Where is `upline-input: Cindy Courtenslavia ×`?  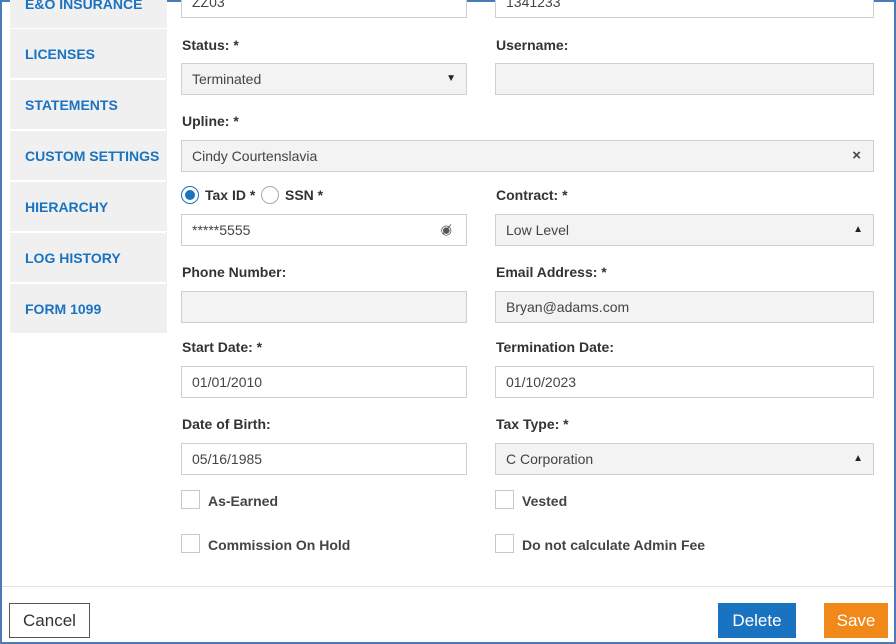 upline-input: Cindy Courtenslavia × is located at coordinates (527, 156).